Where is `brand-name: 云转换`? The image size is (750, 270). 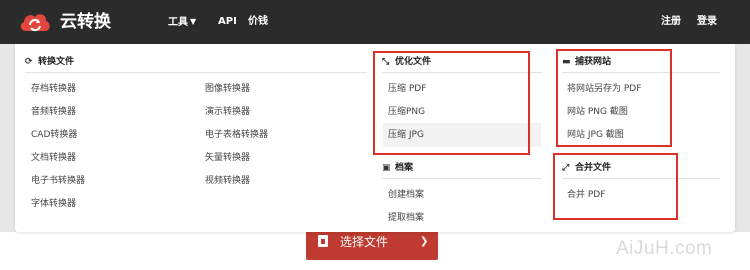
brand-name: 云转换 is located at coordinates (85, 22).